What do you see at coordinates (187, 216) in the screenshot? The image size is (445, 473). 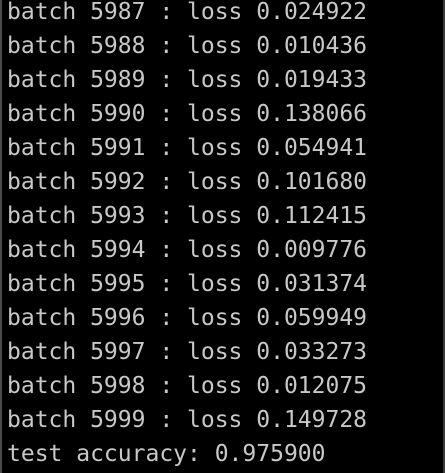 I see `console-line: batch 5993 : loss 0.112415` at bounding box center [187, 216].